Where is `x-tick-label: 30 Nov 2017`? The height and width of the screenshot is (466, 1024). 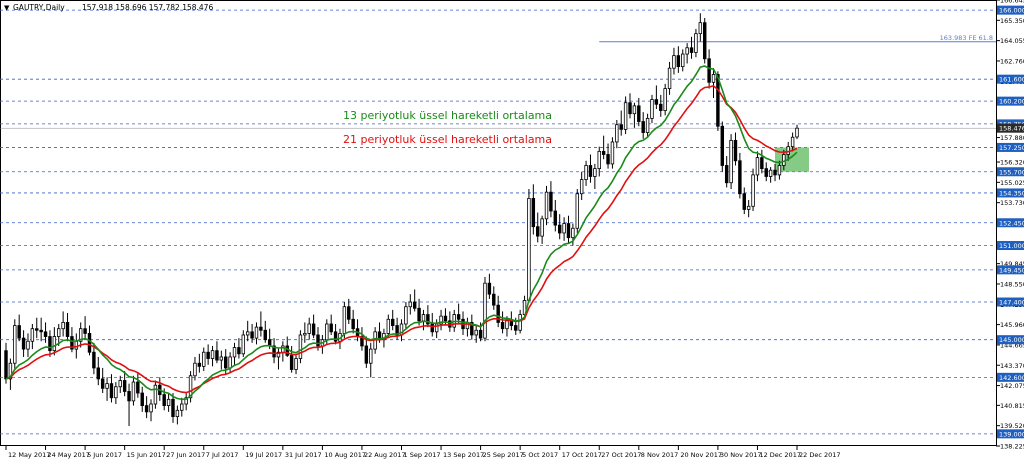
x-tick-label: 30 Nov 2017 is located at coordinates (741, 455).